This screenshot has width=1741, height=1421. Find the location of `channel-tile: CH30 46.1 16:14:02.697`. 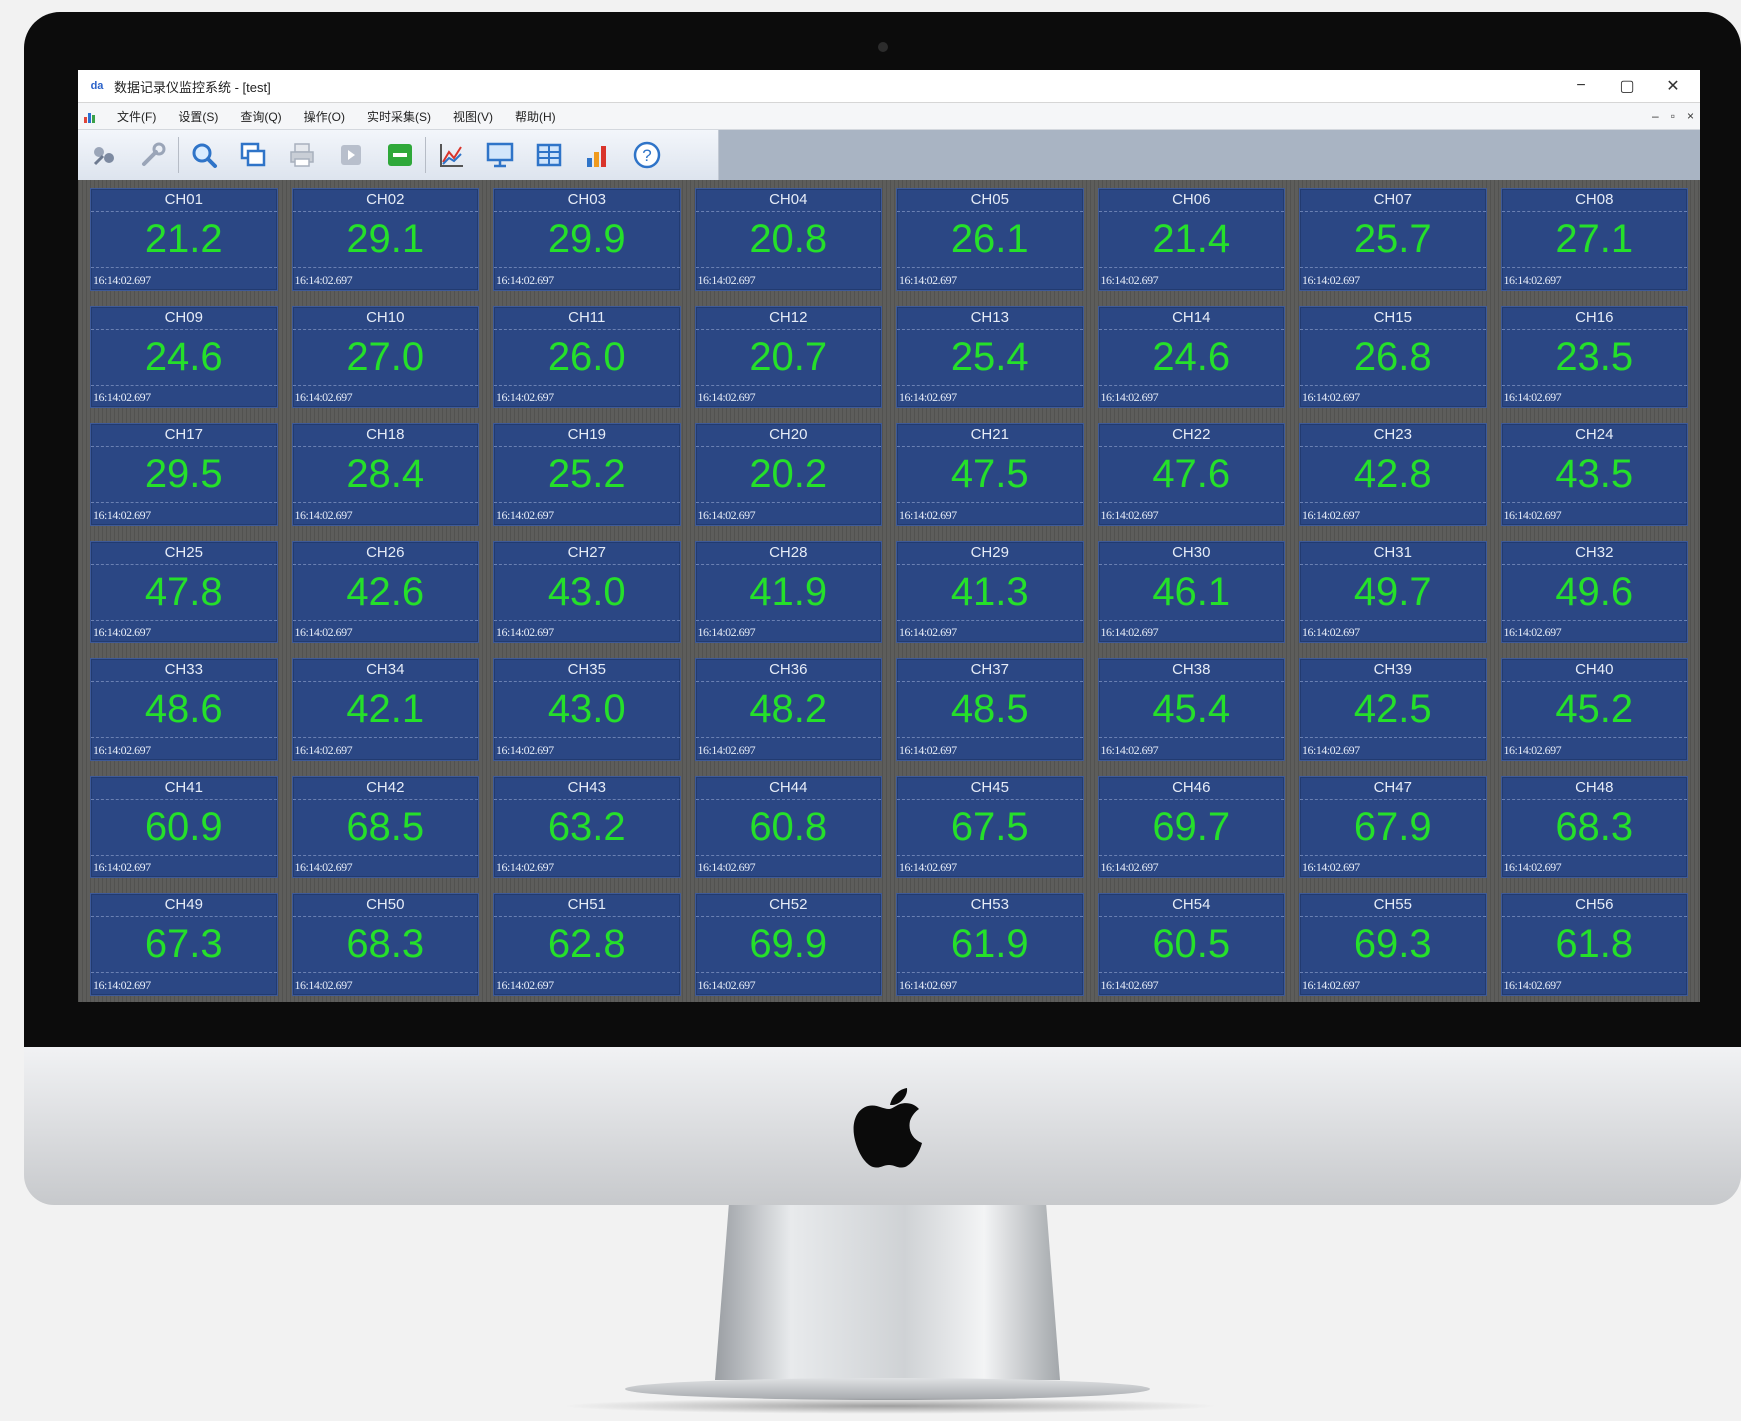

channel-tile: CH30 46.1 16:14:02.697 is located at coordinates (1191, 592).